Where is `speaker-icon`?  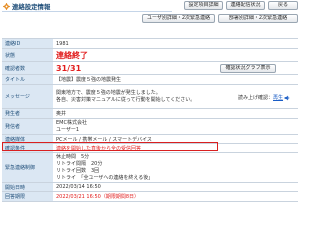 speaker-icon is located at coordinates (287, 98).